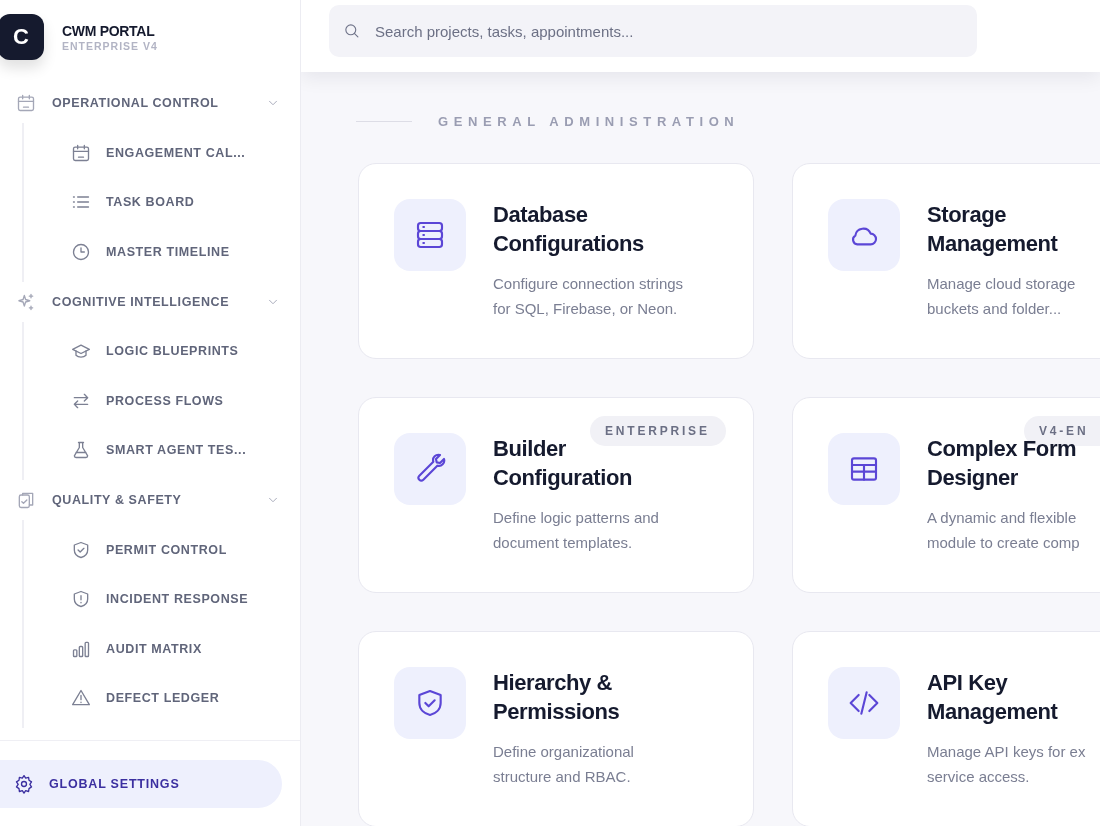  I want to click on nav-item: TASK BOARD, so click(162, 202).